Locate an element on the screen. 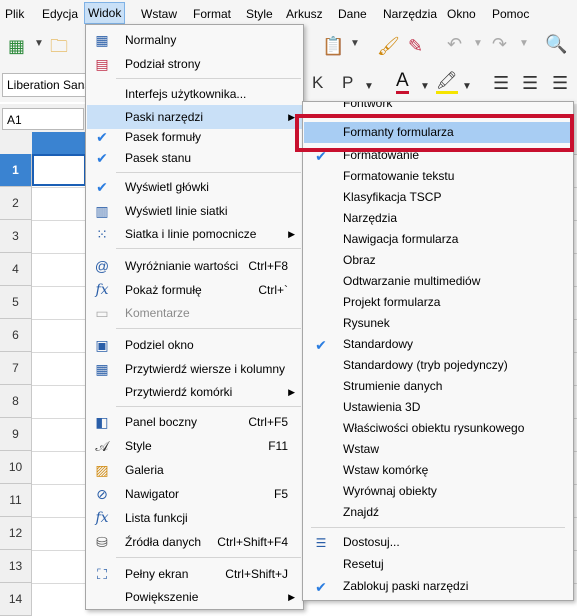  menu-item-show-formula: fx Pokaż formułę Ctrl+` is located at coordinates (194, 290).